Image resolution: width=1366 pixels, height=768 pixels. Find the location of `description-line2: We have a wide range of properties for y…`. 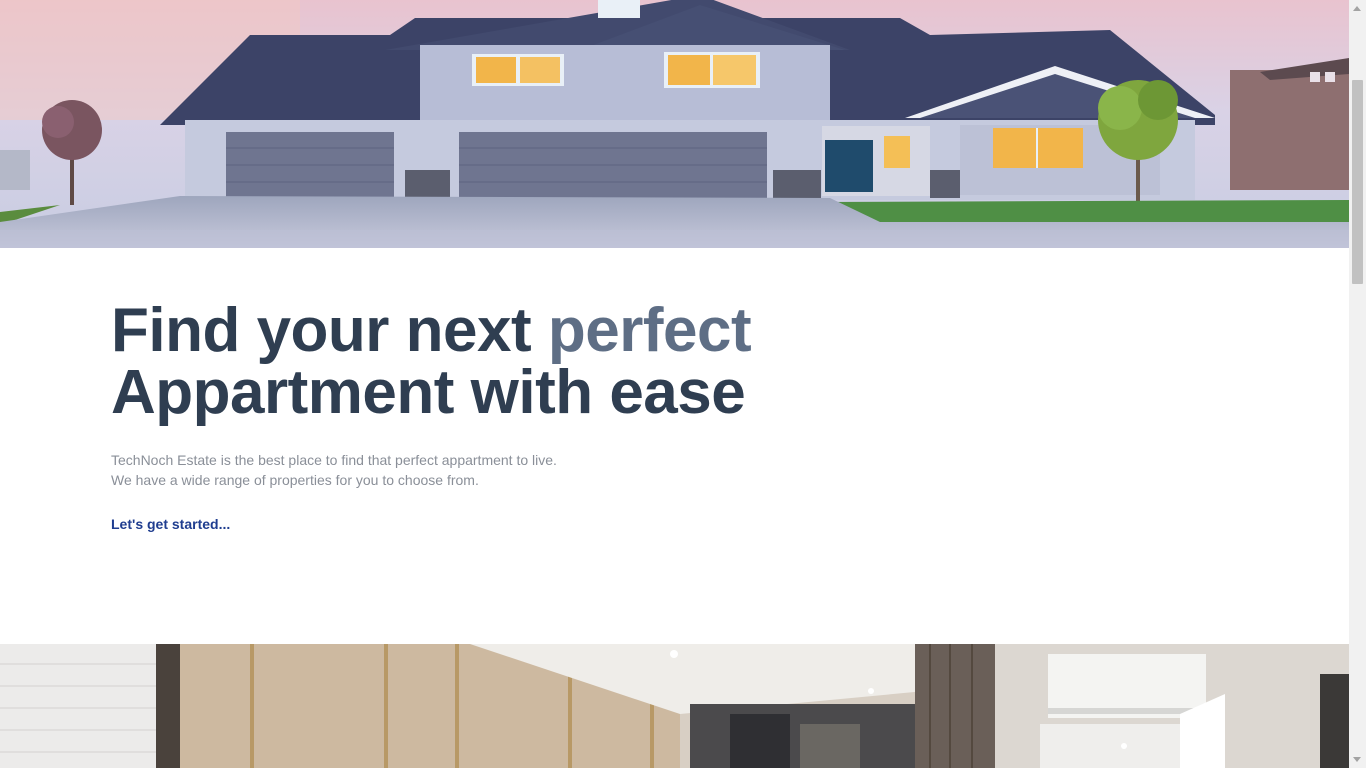

description-line2: We have a wide range of properties for y… is located at coordinates (295, 480).